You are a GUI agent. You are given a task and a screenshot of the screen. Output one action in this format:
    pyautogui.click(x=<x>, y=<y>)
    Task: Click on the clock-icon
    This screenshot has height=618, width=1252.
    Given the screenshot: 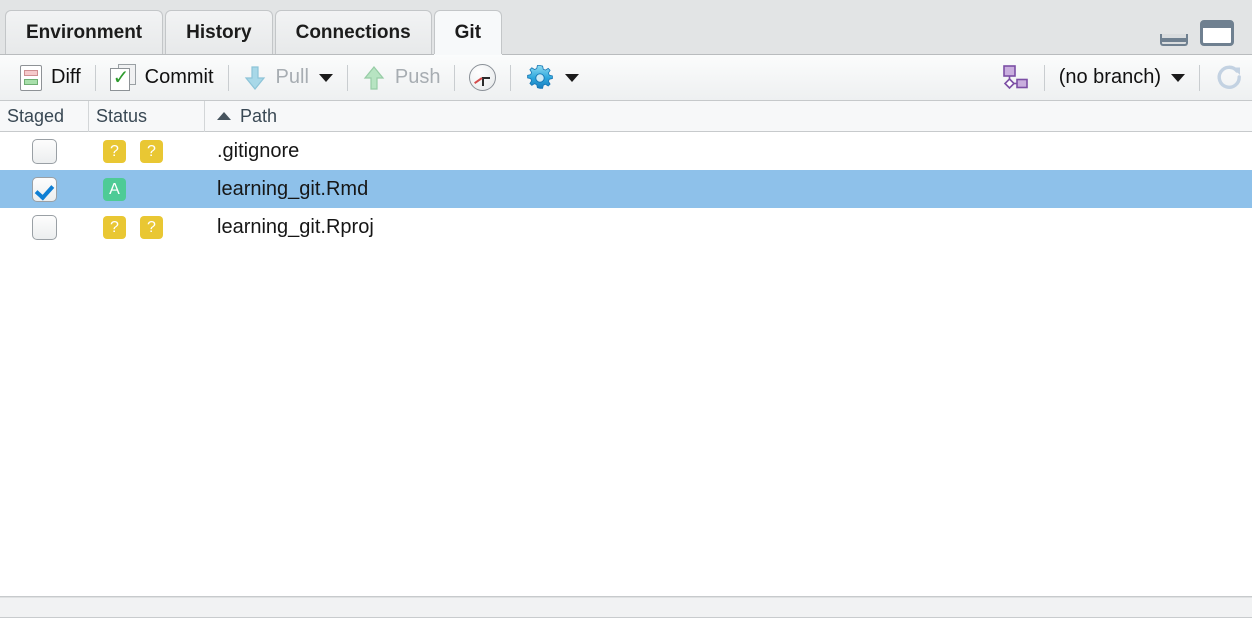 What is the action you would take?
    pyautogui.click(x=483, y=77)
    